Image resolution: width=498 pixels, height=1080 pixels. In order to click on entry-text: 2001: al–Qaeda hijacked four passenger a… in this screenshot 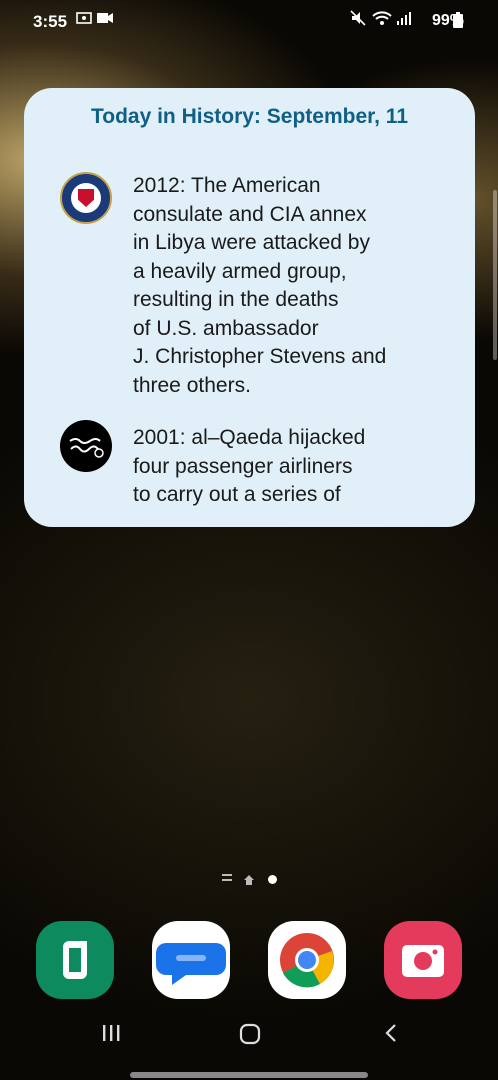, I will do `click(249, 466)`.